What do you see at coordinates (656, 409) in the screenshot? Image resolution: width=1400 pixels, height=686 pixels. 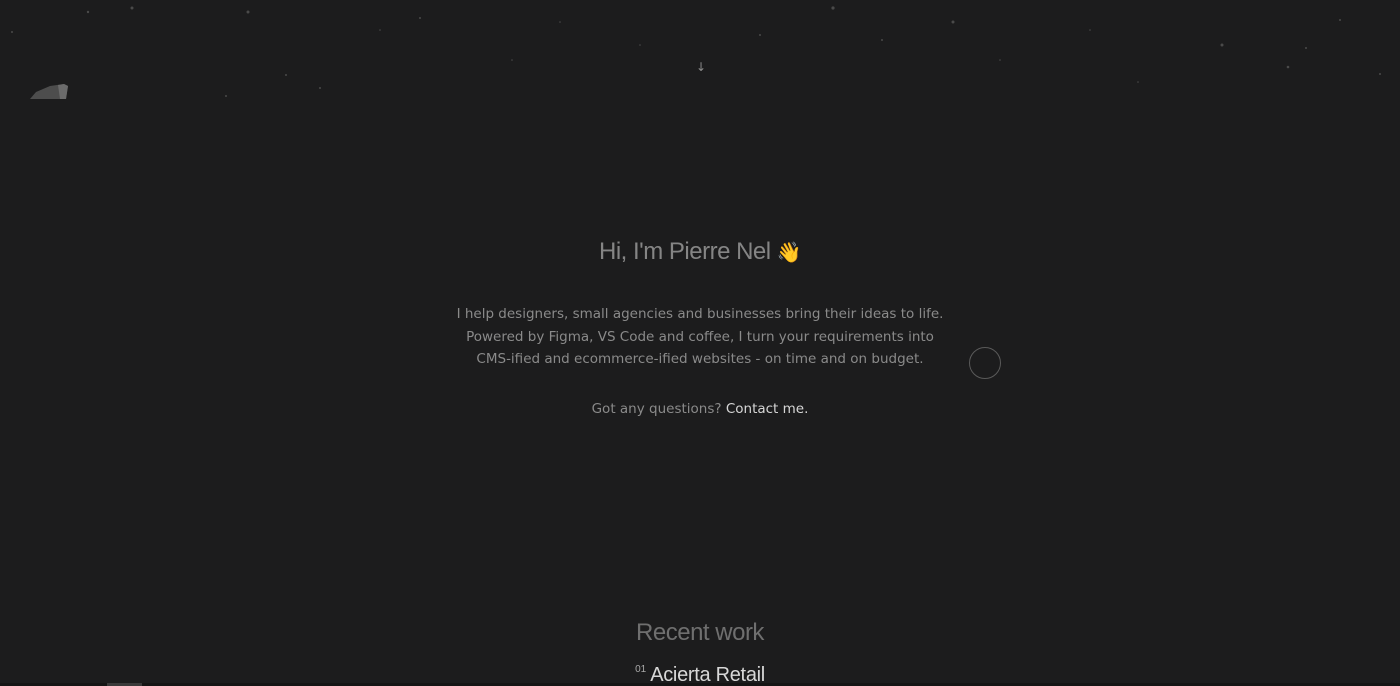 I see `contact-prefix: Got any questions?` at bounding box center [656, 409].